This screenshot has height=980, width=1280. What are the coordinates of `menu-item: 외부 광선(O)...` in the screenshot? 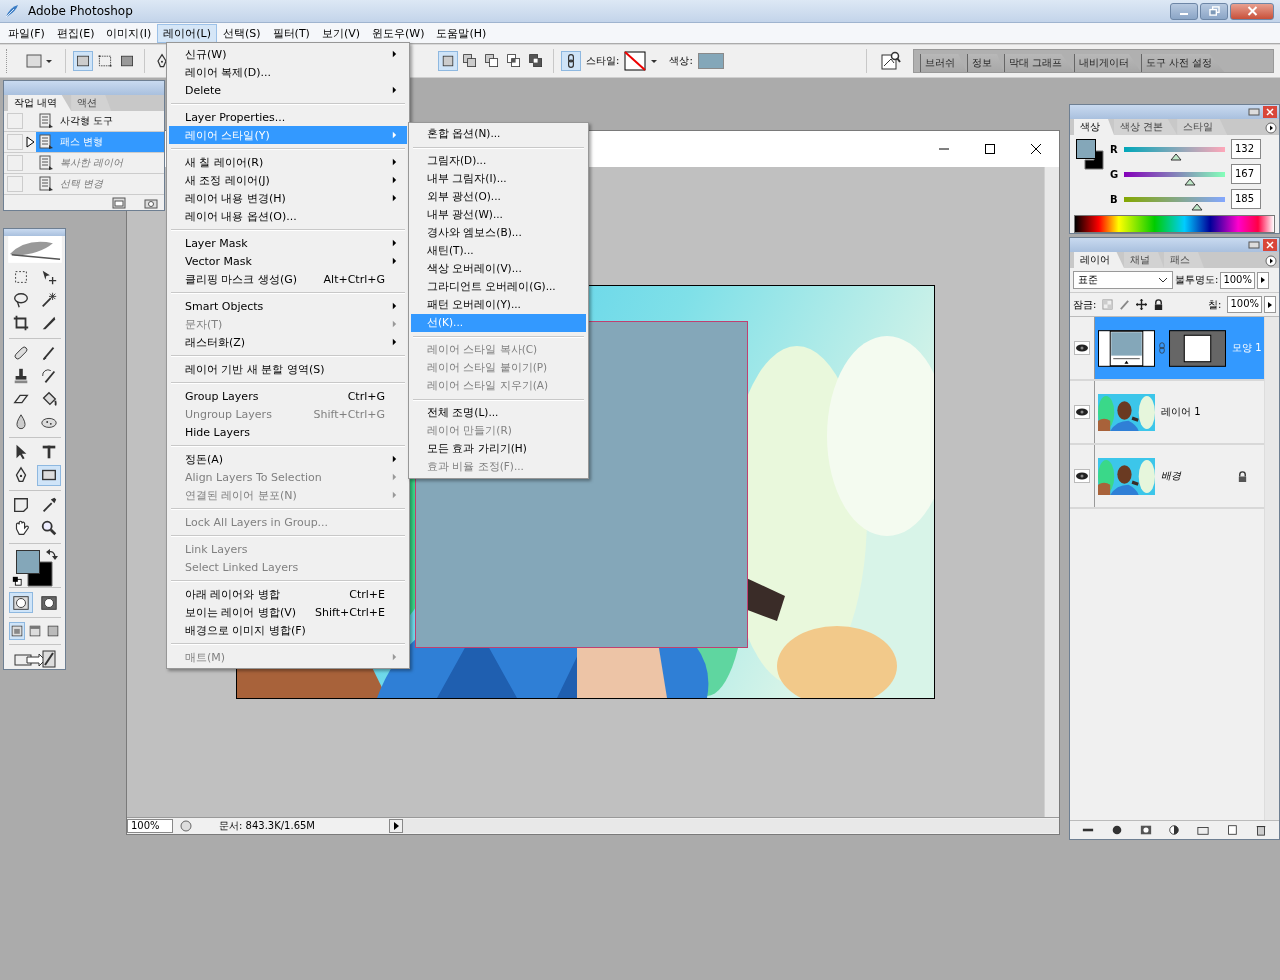 It's located at (498, 197).